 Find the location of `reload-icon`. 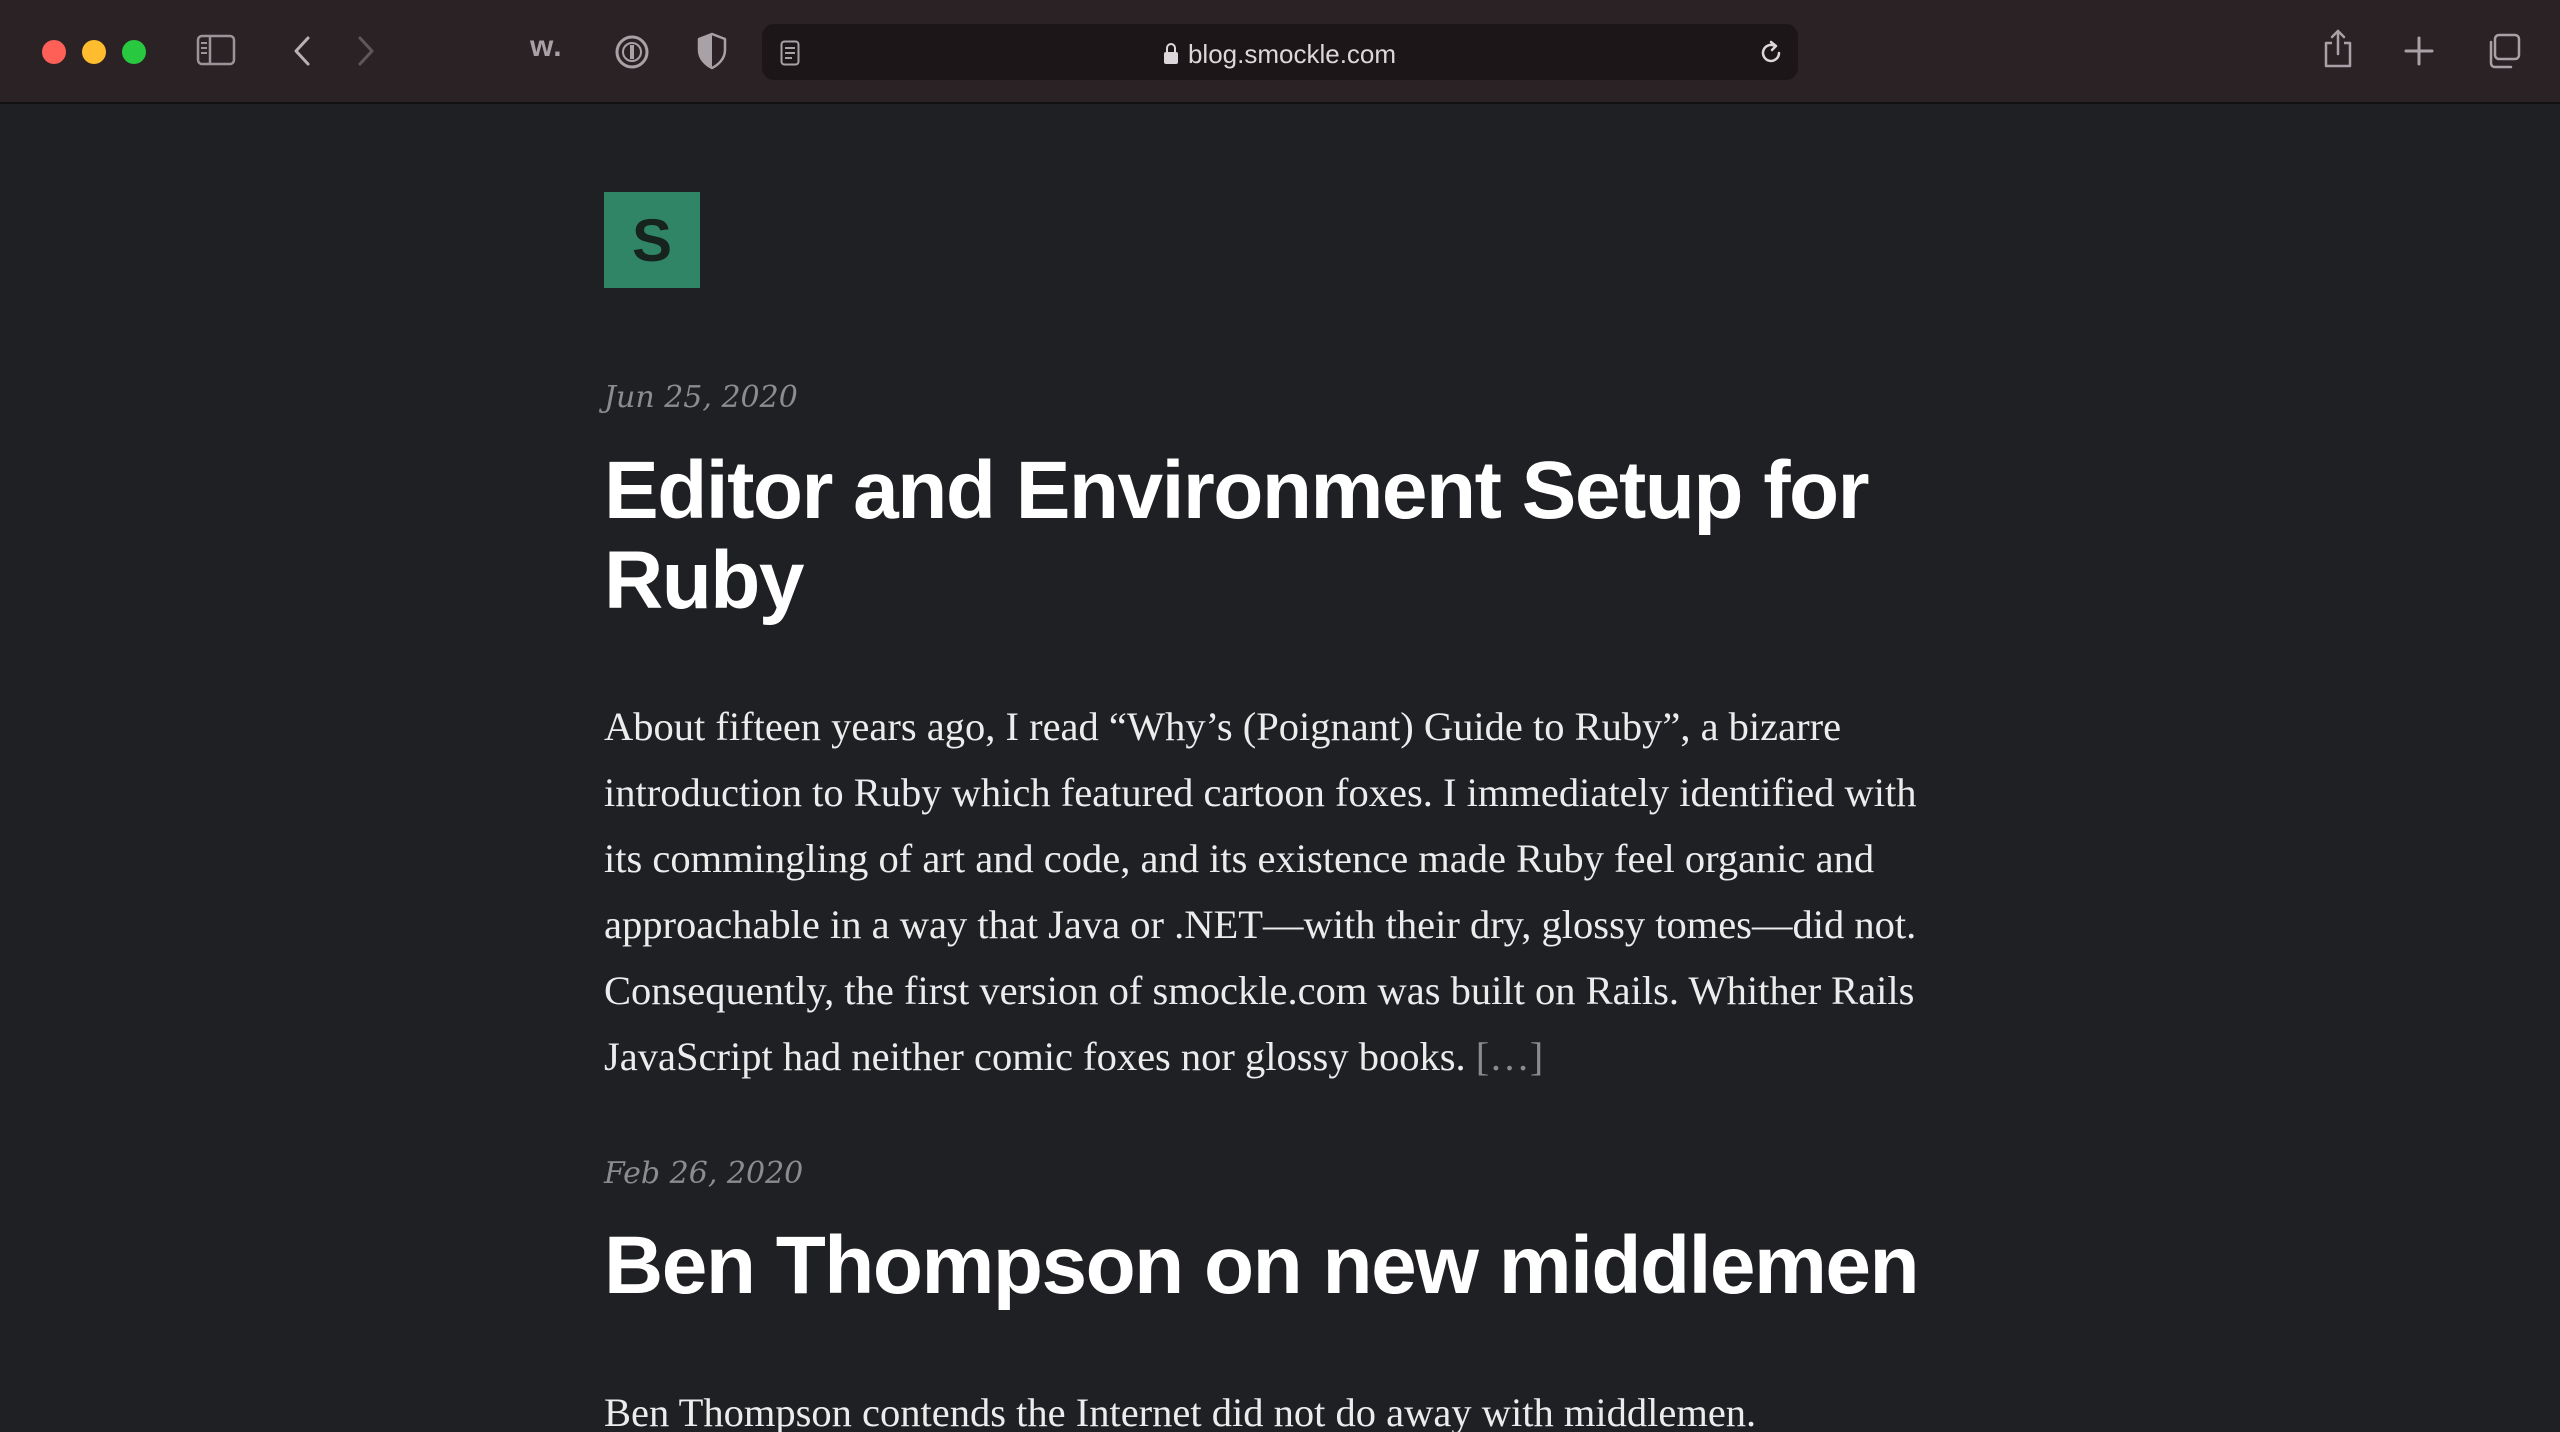

reload-icon is located at coordinates (1771, 53).